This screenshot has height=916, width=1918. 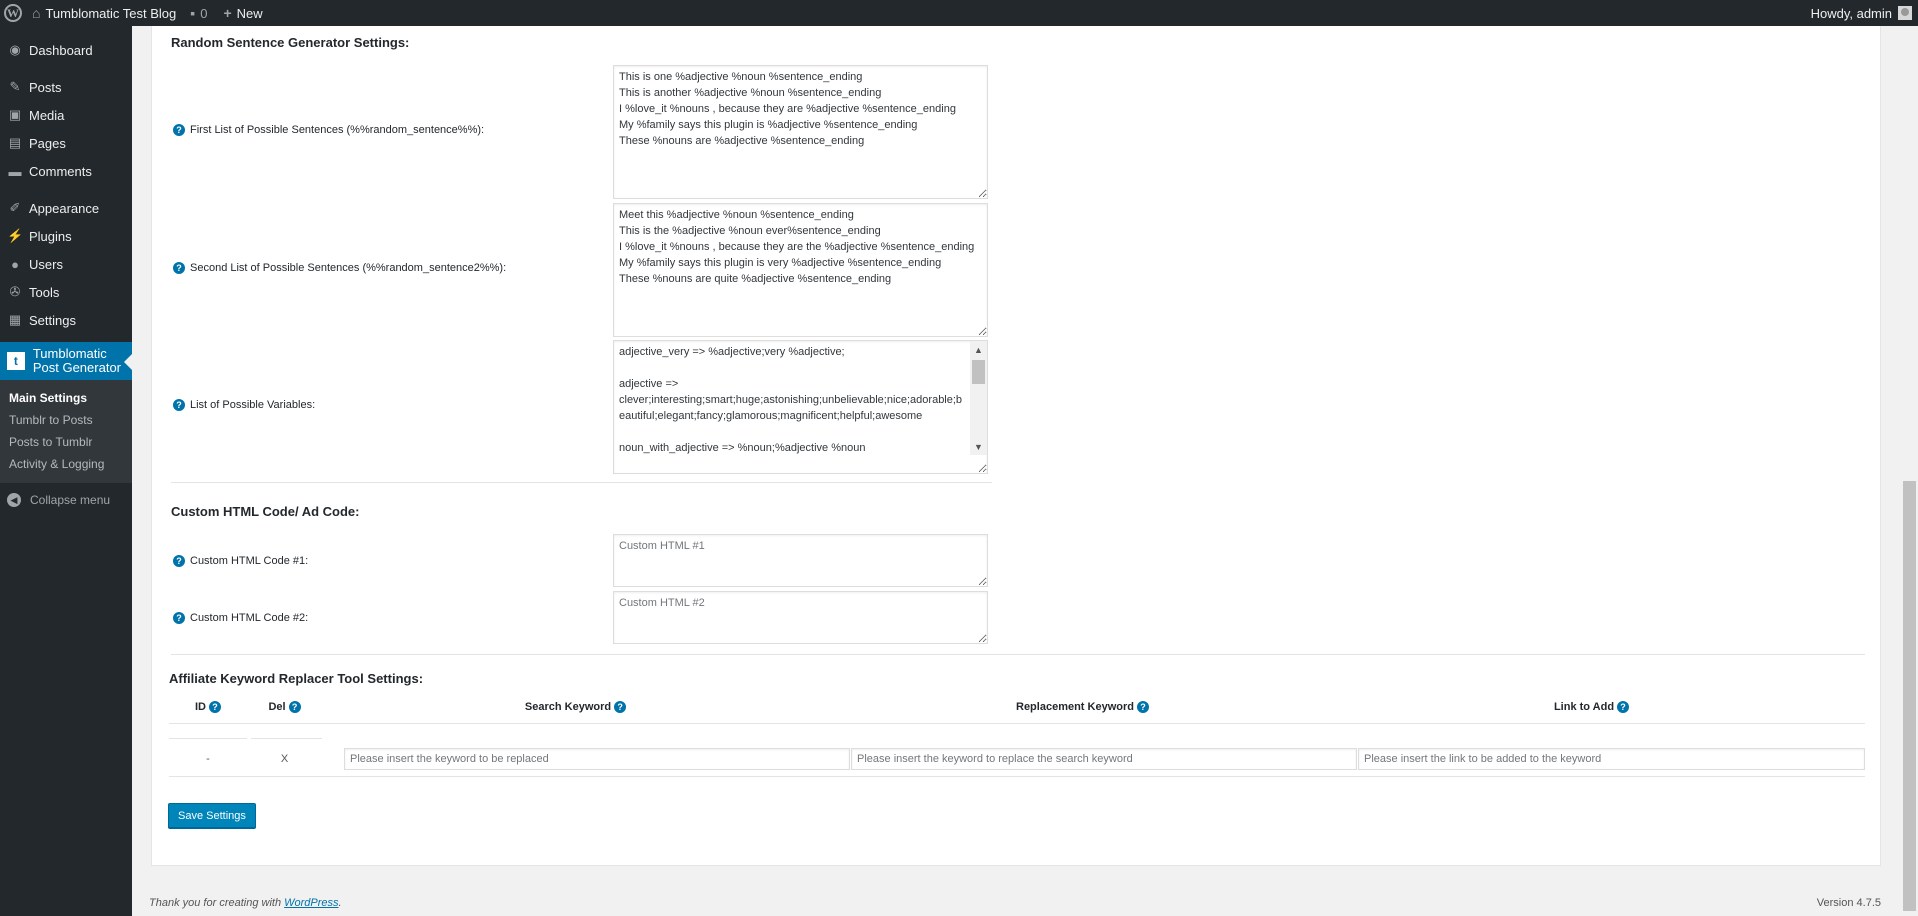 I want to click on sidebar-item-dashboard: ◉ Dashboard, so click(x=66, y=50).